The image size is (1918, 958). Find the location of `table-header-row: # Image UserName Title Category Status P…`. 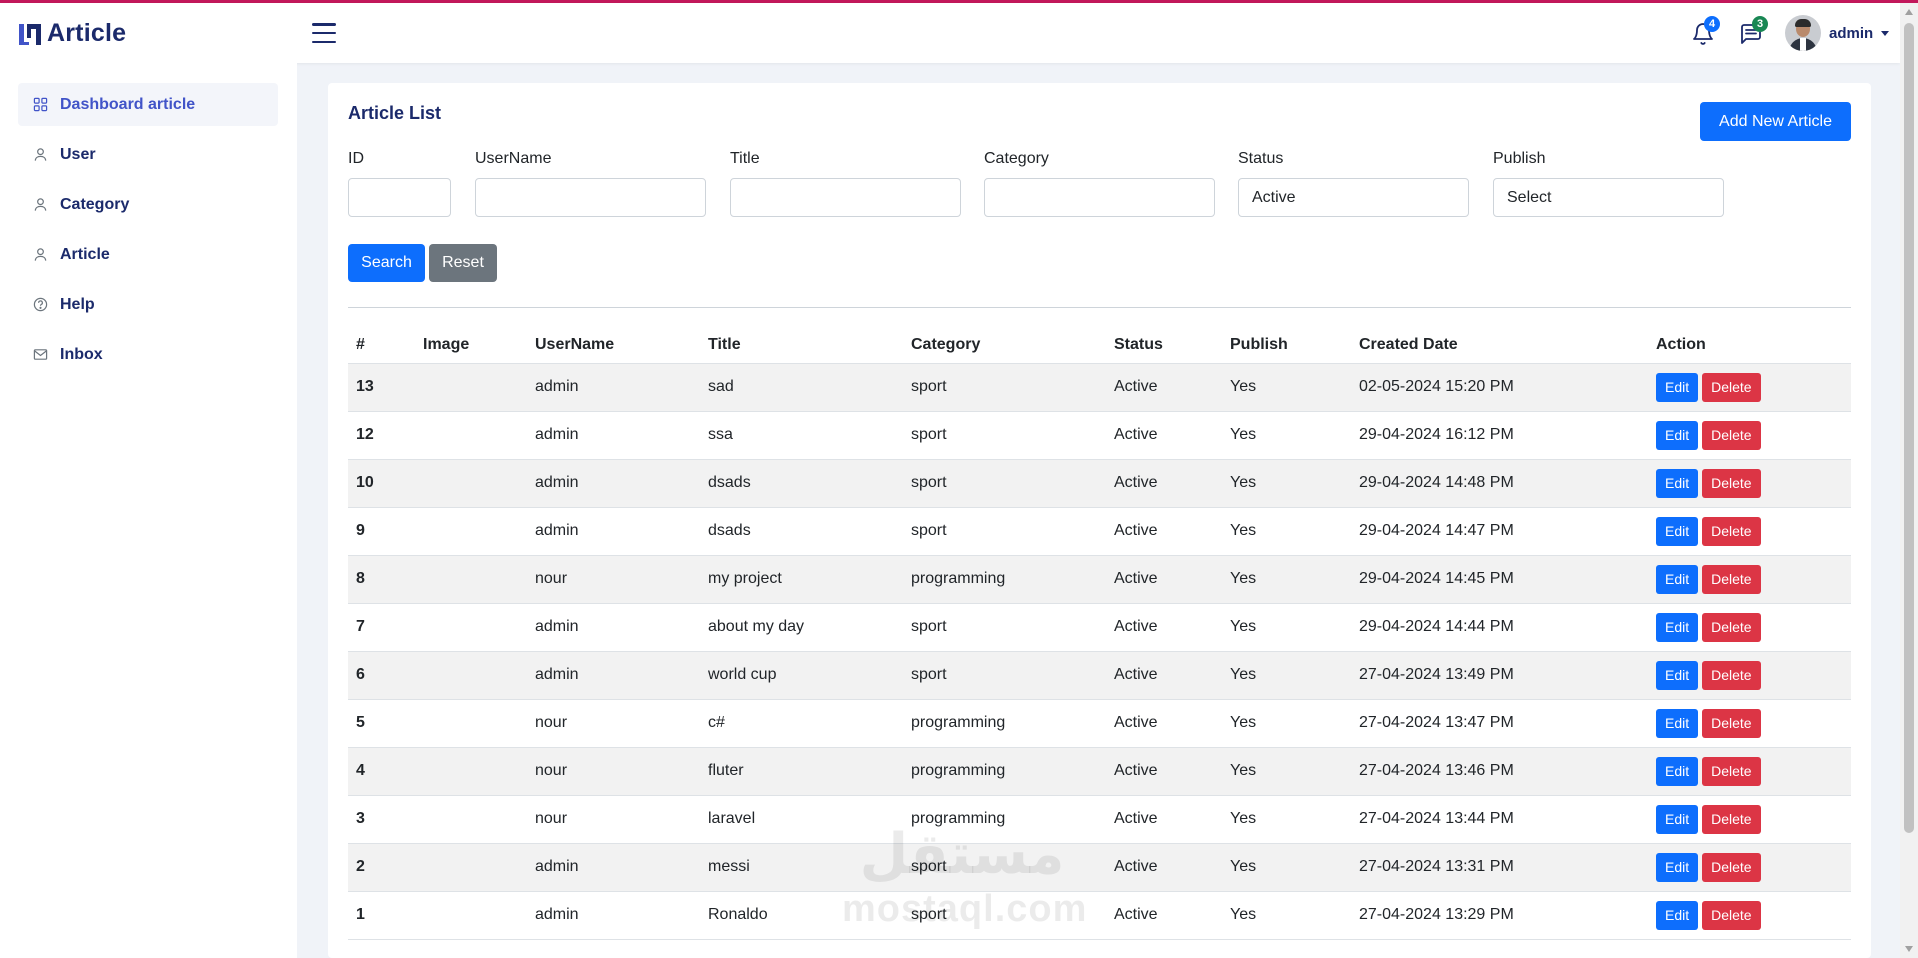

table-header-row: # Image UserName Title Category Status P… is located at coordinates (1099, 346).